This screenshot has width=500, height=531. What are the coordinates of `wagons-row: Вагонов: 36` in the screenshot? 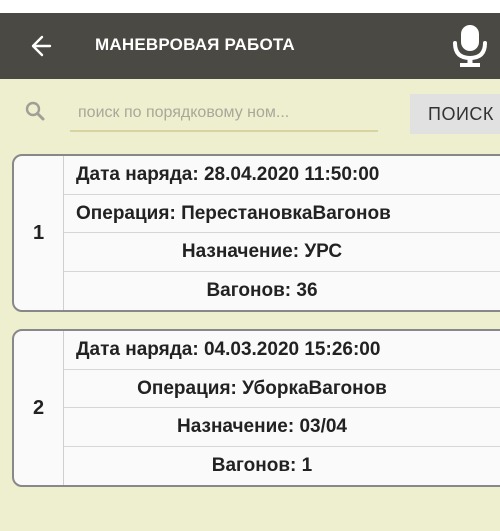 It's located at (282, 291).